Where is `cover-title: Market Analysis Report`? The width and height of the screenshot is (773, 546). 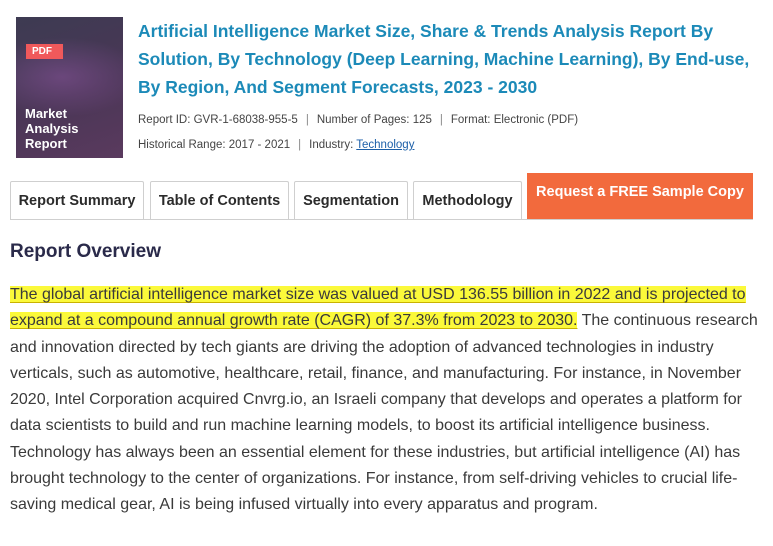 cover-title: Market Analysis Report is located at coordinates (51, 128).